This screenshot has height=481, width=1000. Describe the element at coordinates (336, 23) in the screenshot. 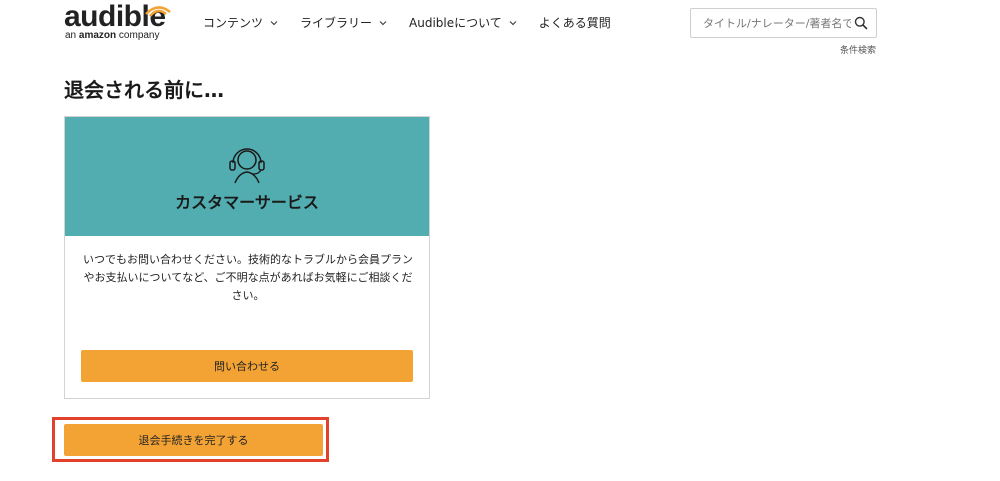

I see `nav-item-label: ライブラリー` at that location.